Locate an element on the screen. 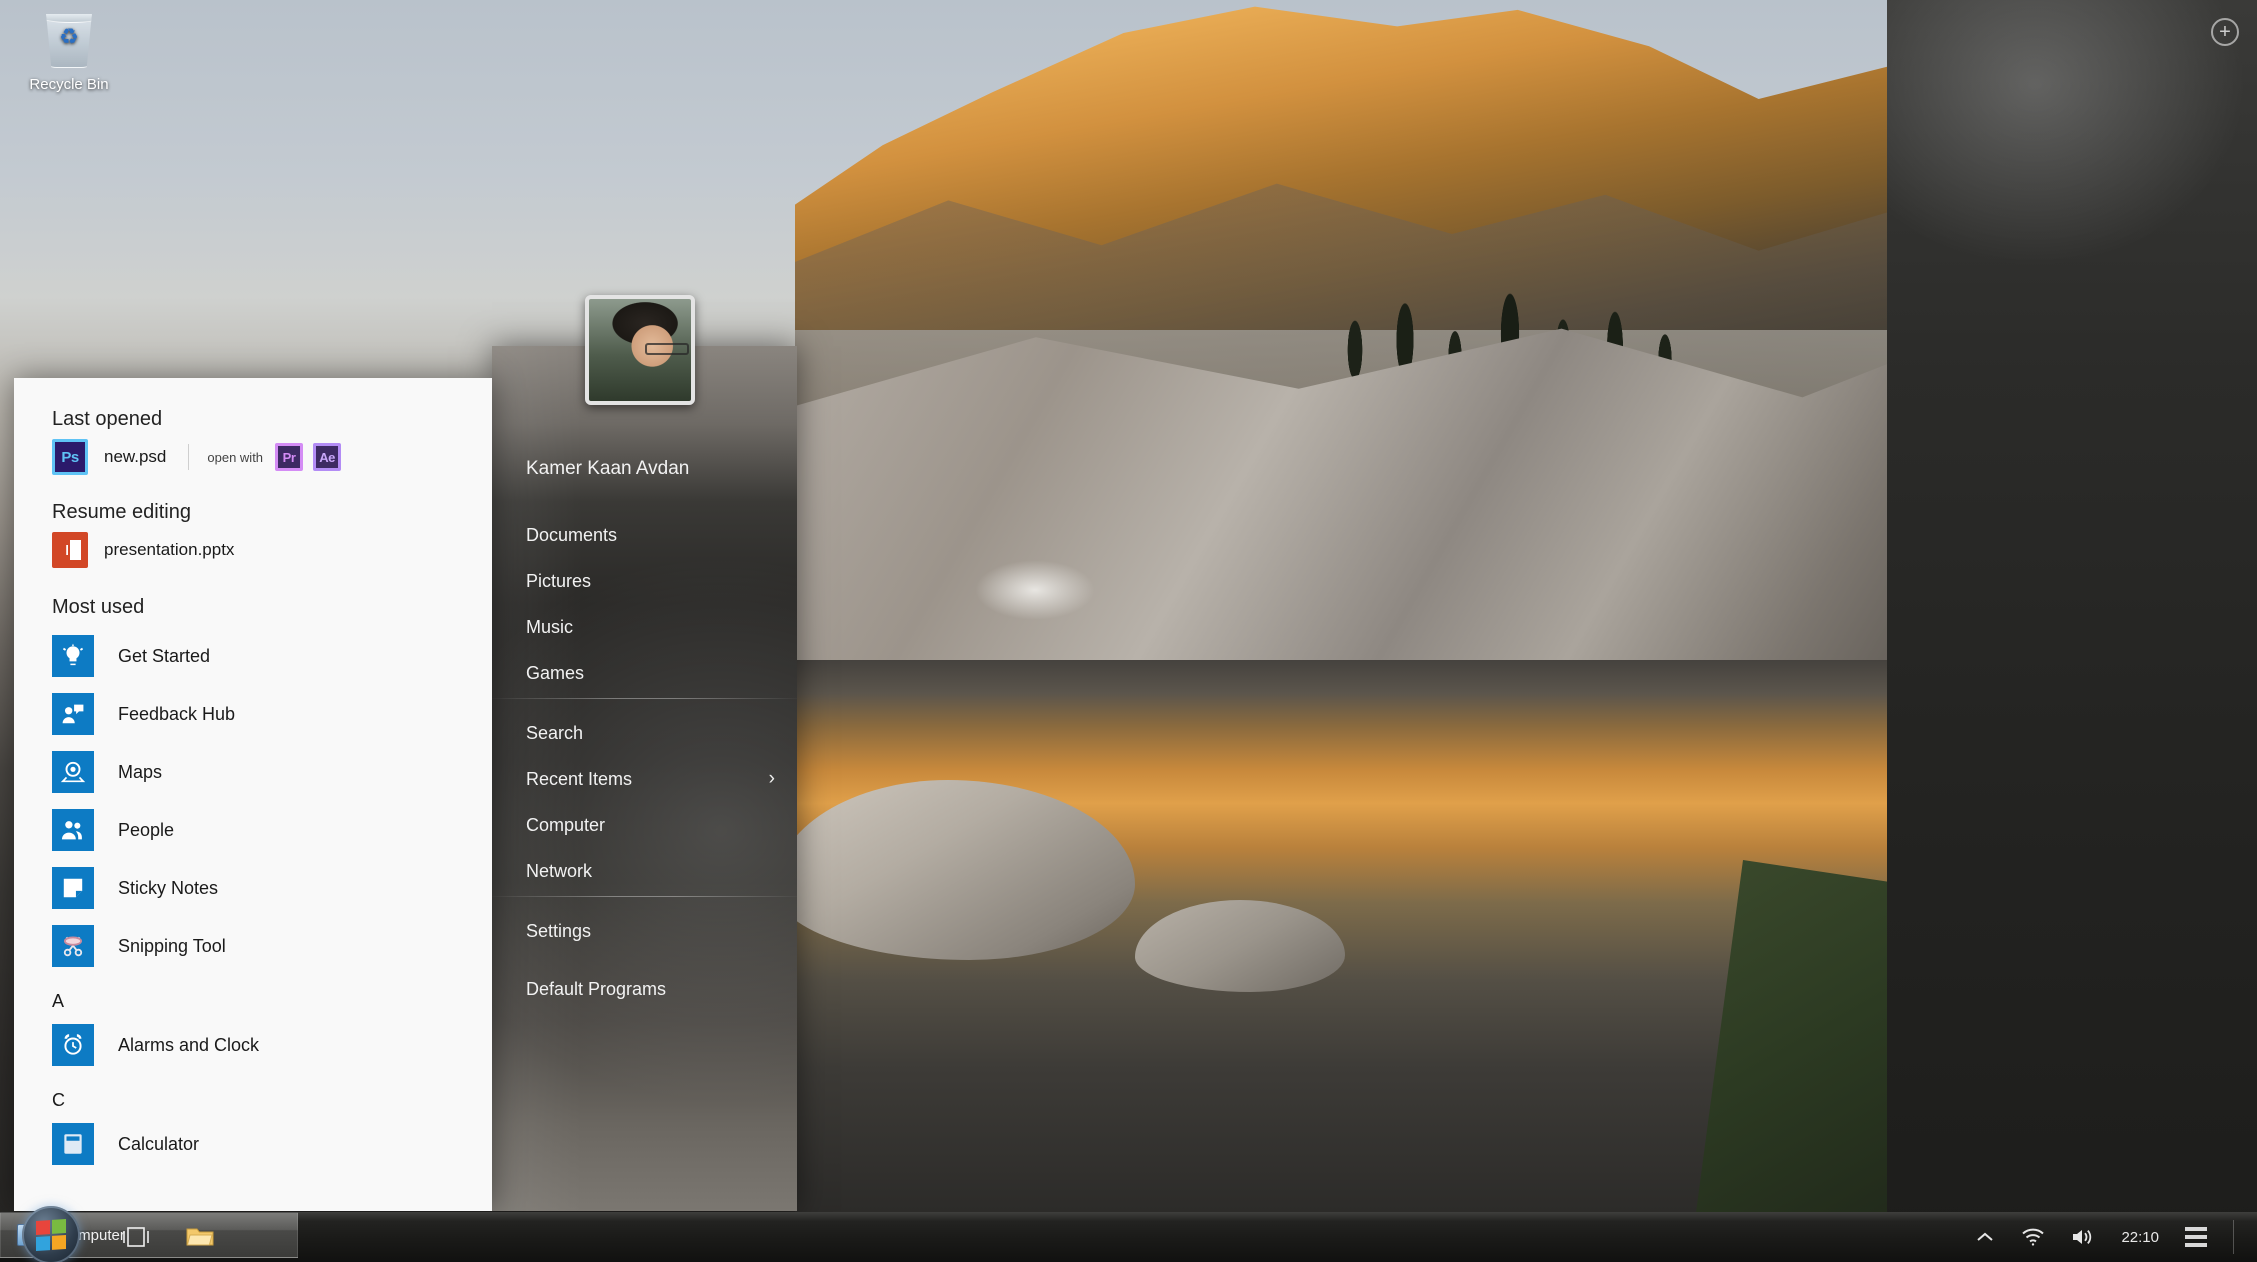  alarm-clock-icon is located at coordinates (73, 1045).